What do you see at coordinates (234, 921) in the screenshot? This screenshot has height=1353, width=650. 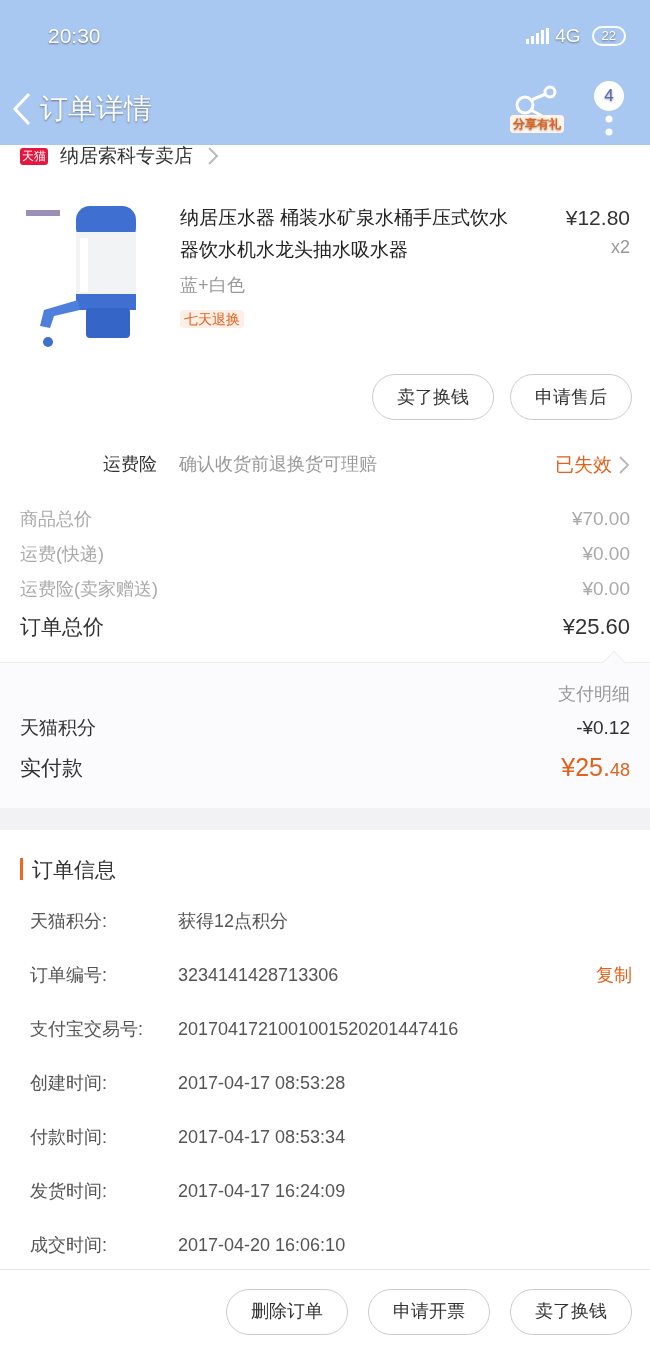 I see `info-value: 获得12点积分` at bounding box center [234, 921].